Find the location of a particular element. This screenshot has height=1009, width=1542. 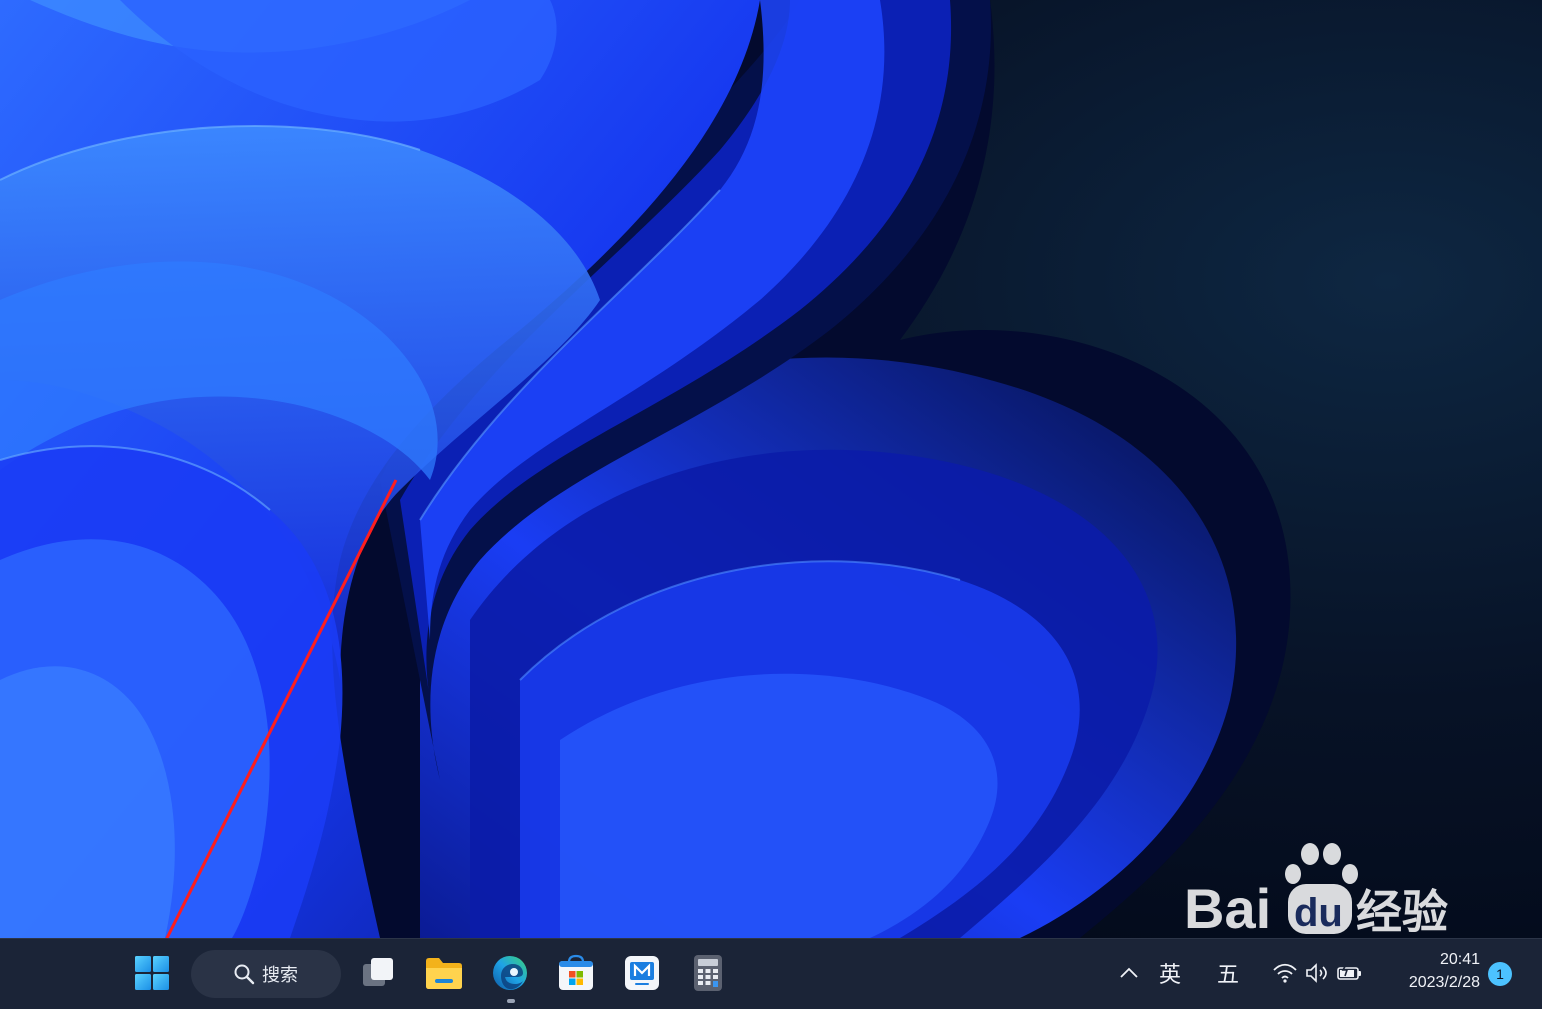

task-view-button is located at coordinates (378, 973).